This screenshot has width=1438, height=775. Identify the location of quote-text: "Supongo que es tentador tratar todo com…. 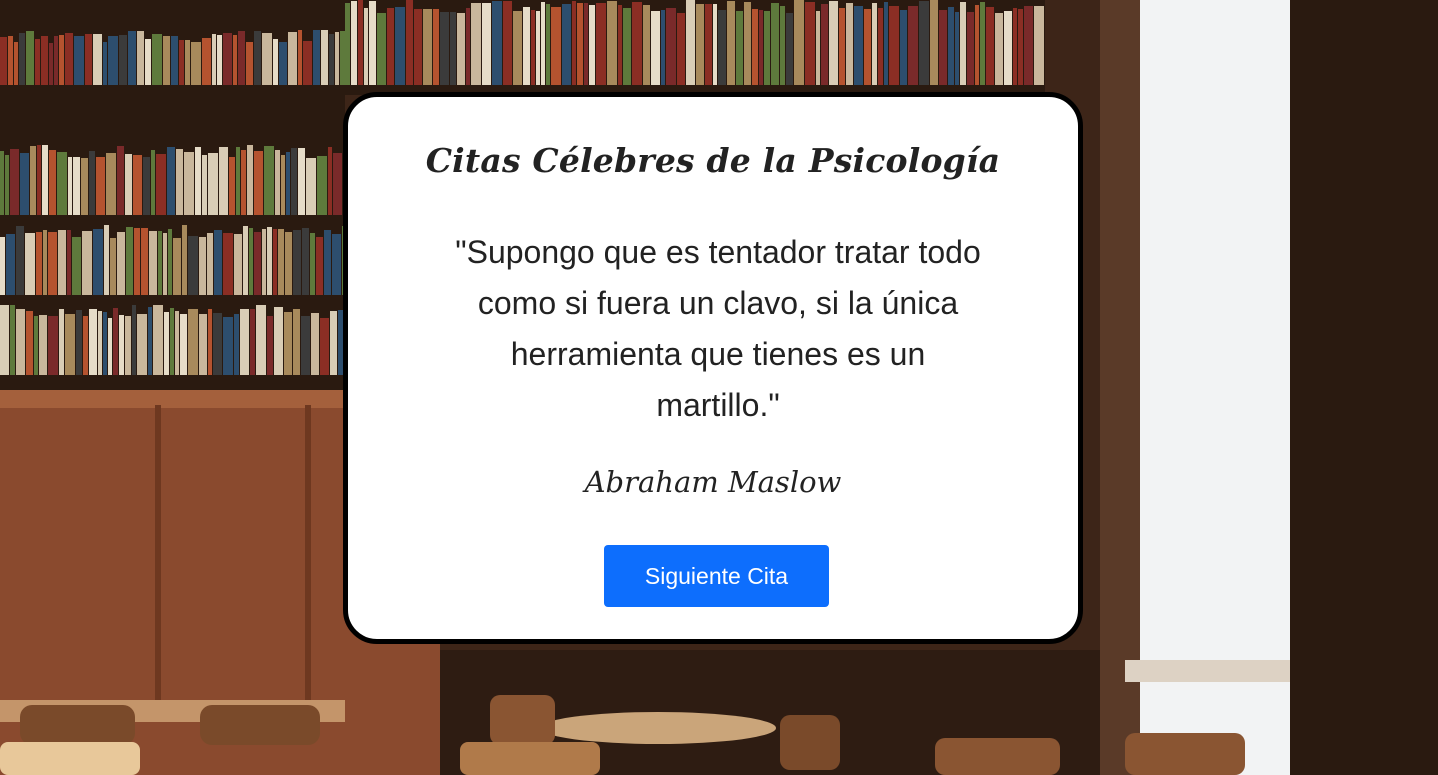
(718, 328).